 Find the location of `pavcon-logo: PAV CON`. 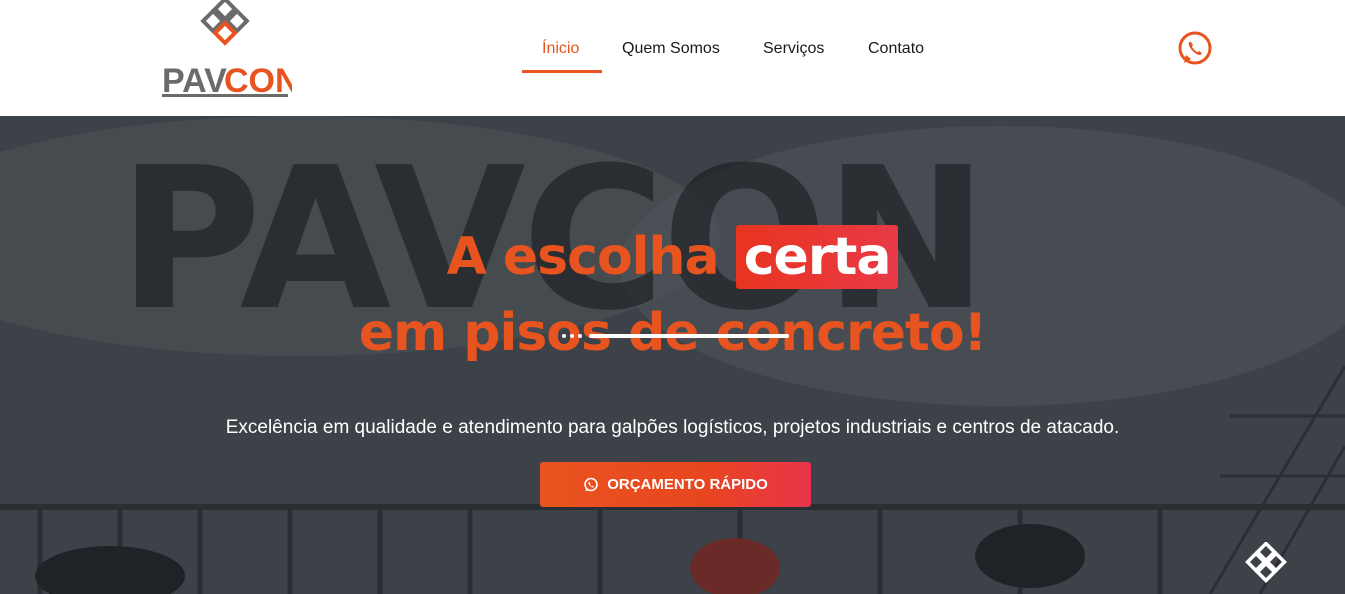

pavcon-logo: PAV CON is located at coordinates (231, 50).